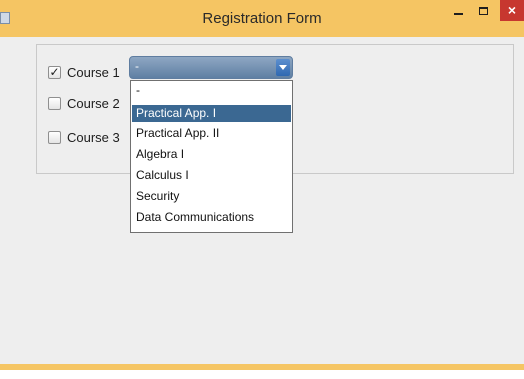 Image resolution: width=524 pixels, height=379 pixels. What do you see at coordinates (93, 103) in the screenshot?
I see `course-2-label: Course 2` at bounding box center [93, 103].